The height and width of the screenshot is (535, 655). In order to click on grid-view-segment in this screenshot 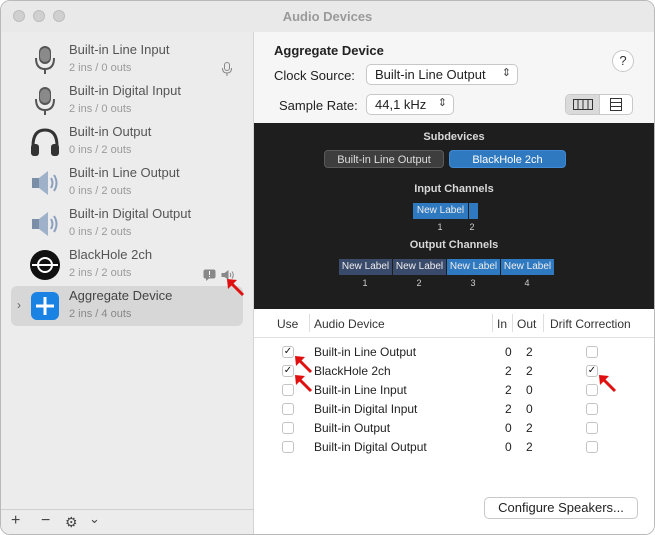, I will do `click(582, 104)`.